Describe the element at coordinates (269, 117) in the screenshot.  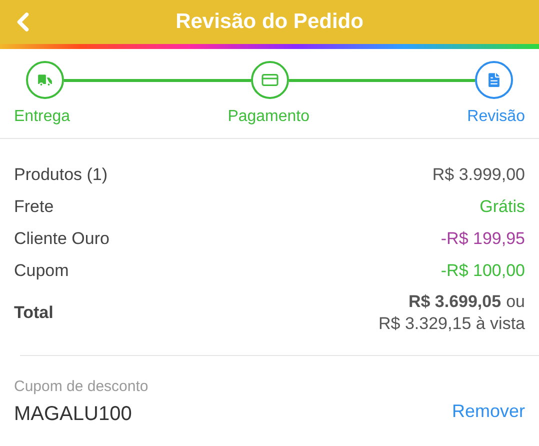
I see `step-label: Pagamento` at that location.